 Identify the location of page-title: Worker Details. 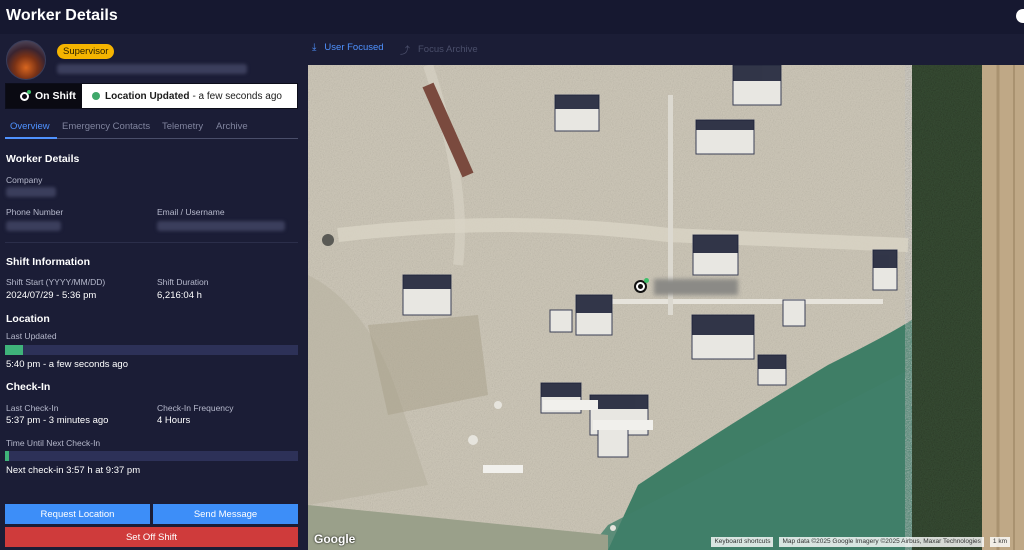
(62, 15).